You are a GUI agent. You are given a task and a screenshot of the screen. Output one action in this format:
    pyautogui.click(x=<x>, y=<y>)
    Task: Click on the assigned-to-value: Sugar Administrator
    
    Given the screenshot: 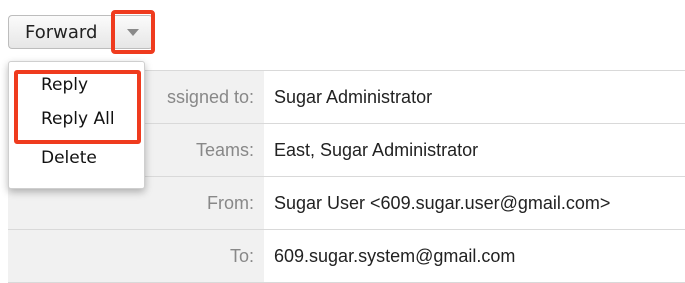 What is the action you would take?
    pyautogui.click(x=353, y=96)
    